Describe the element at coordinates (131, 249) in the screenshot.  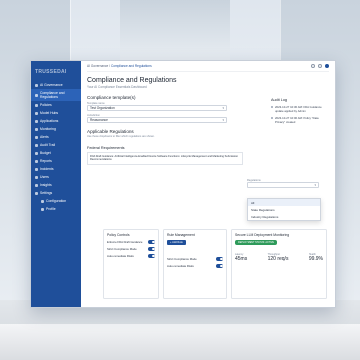
I see `policy-row: Strict Compliance Mode` at that location.